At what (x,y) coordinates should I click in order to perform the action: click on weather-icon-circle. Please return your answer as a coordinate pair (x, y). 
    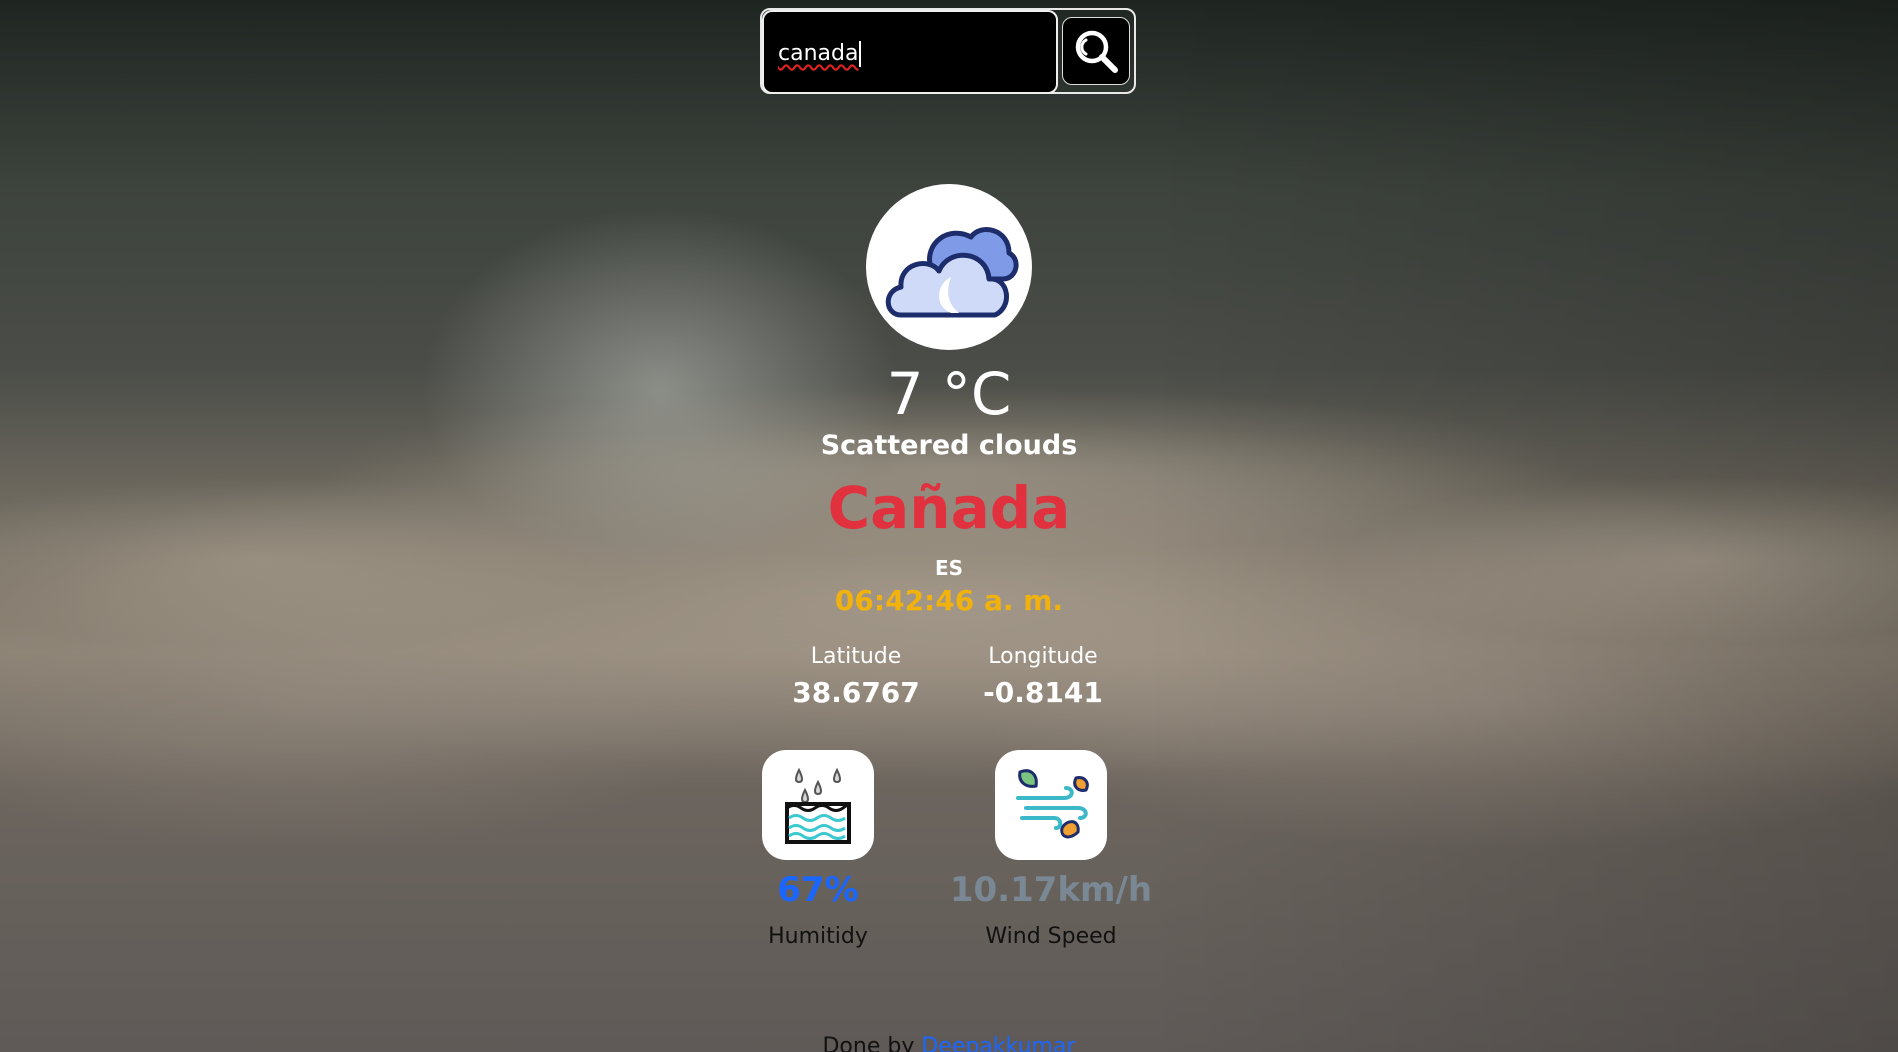
    Looking at the image, I should click on (949, 267).